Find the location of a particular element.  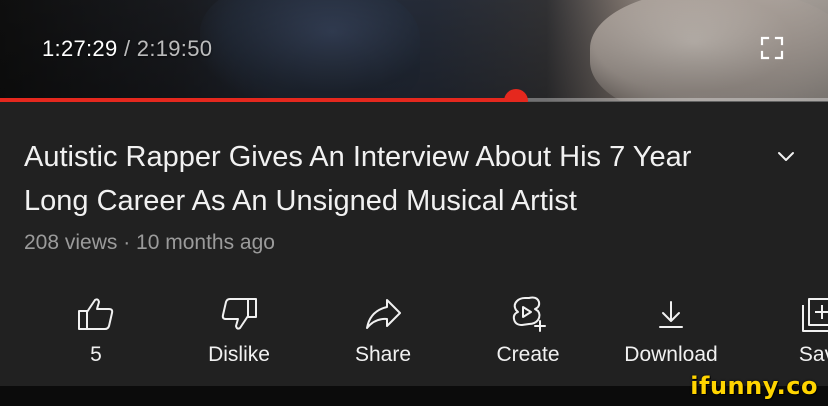

dislike-label: Dislike is located at coordinates (239, 354).